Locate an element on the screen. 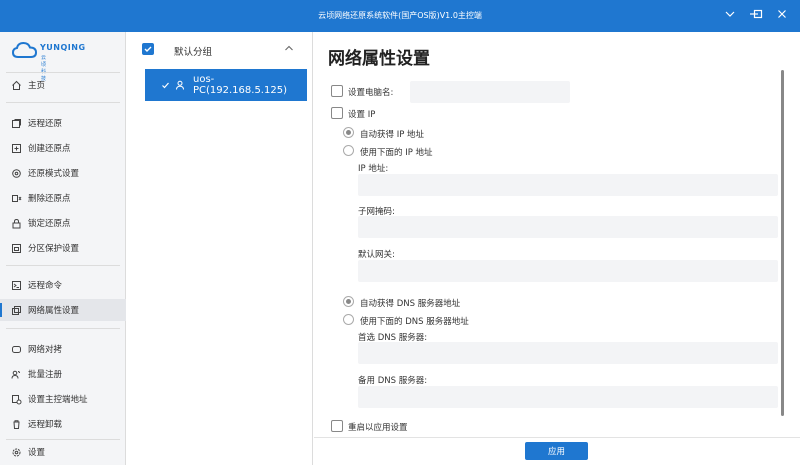 This screenshot has width=800, height=465. mode-settings-icon is located at coordinates (16, 173).